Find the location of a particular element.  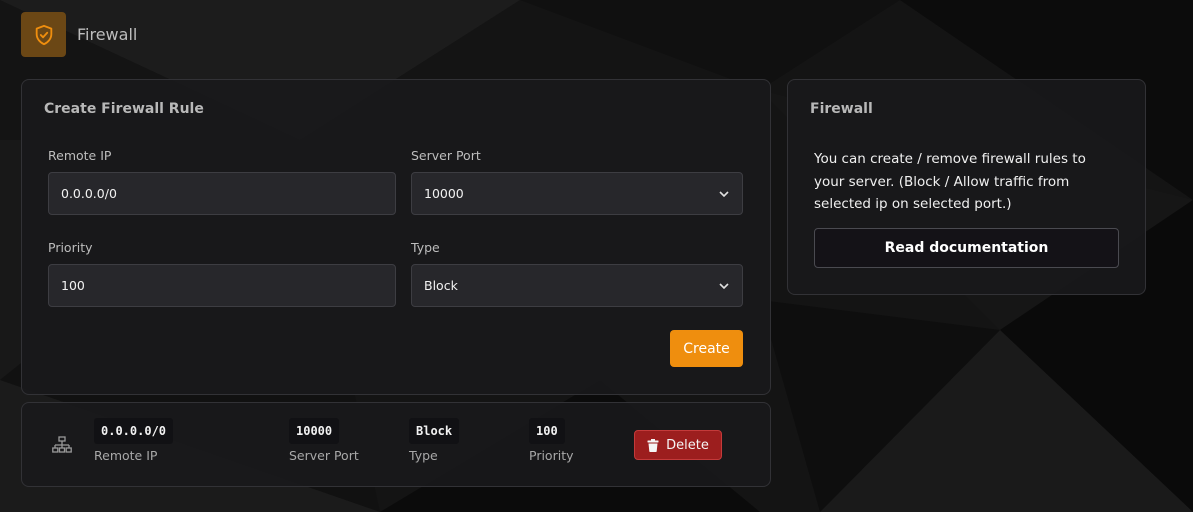

delete-label: Delete is located at coordinates (687, 445).